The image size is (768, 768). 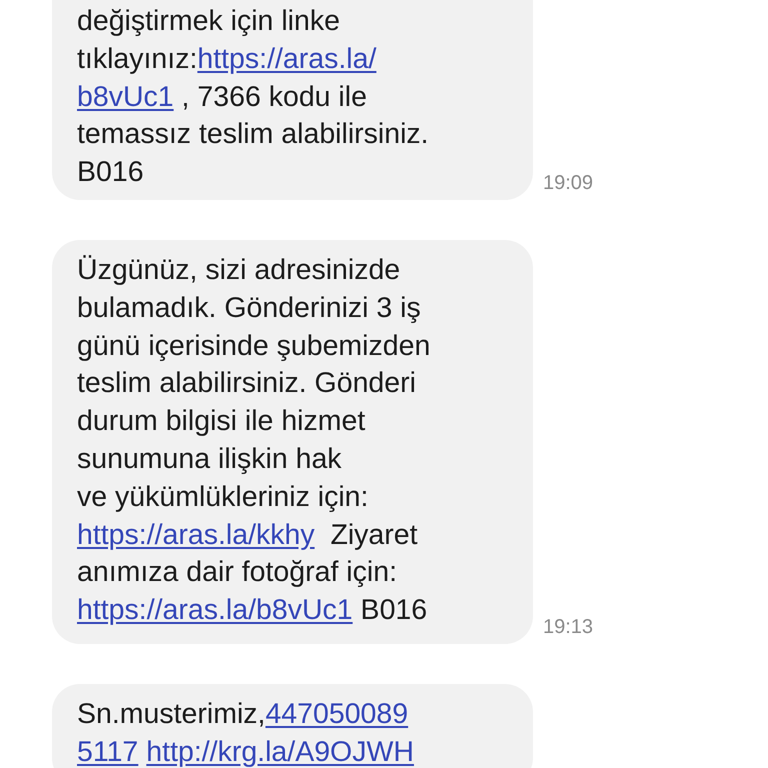 What do you see at coordinates (280, 752) in the screenshot?
I see `message-link: http://krg.la/A9OJWH` at bounding box center [280, 752].